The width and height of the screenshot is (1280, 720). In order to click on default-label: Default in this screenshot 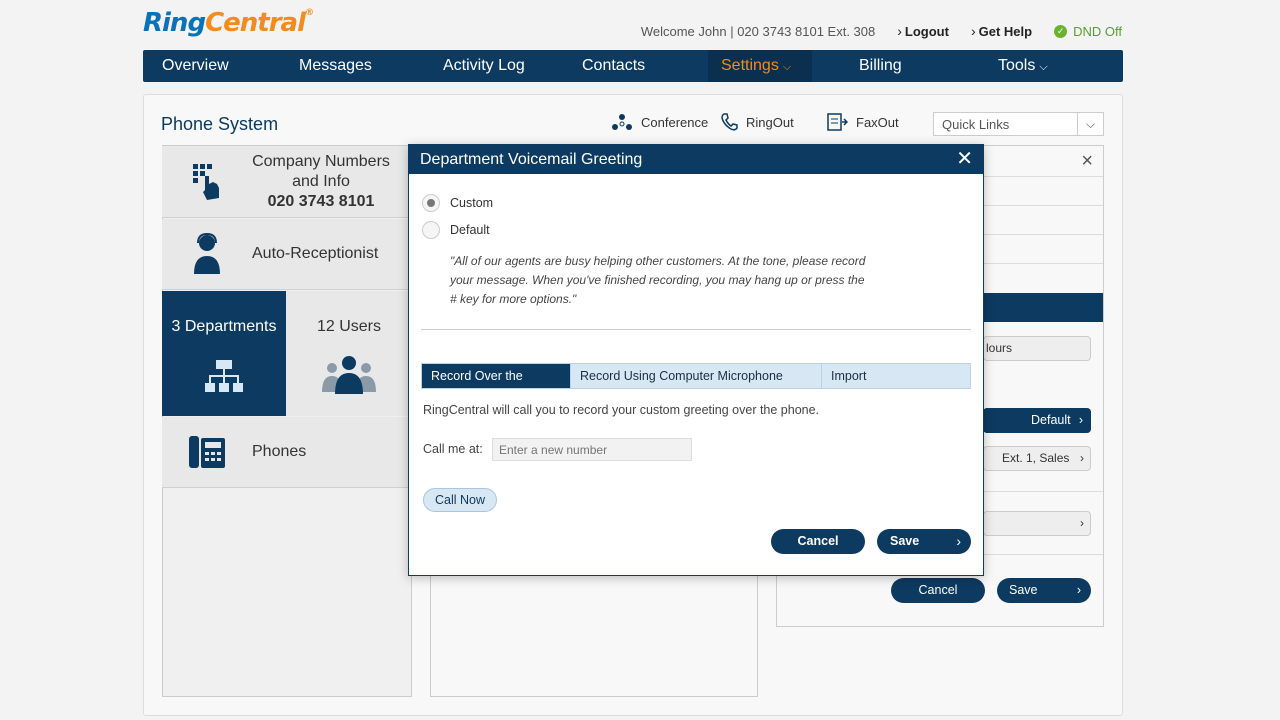, I will do `click(470, 230)`.